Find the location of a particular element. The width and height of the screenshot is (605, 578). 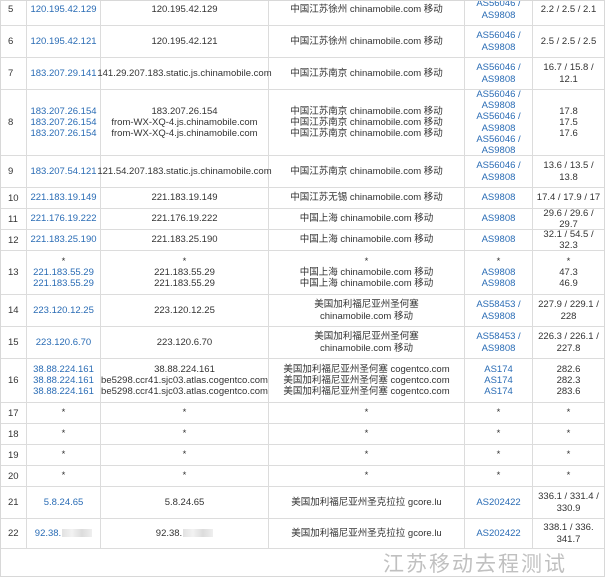

hop-number-cell: 14 is located at coordinates (14, 310).